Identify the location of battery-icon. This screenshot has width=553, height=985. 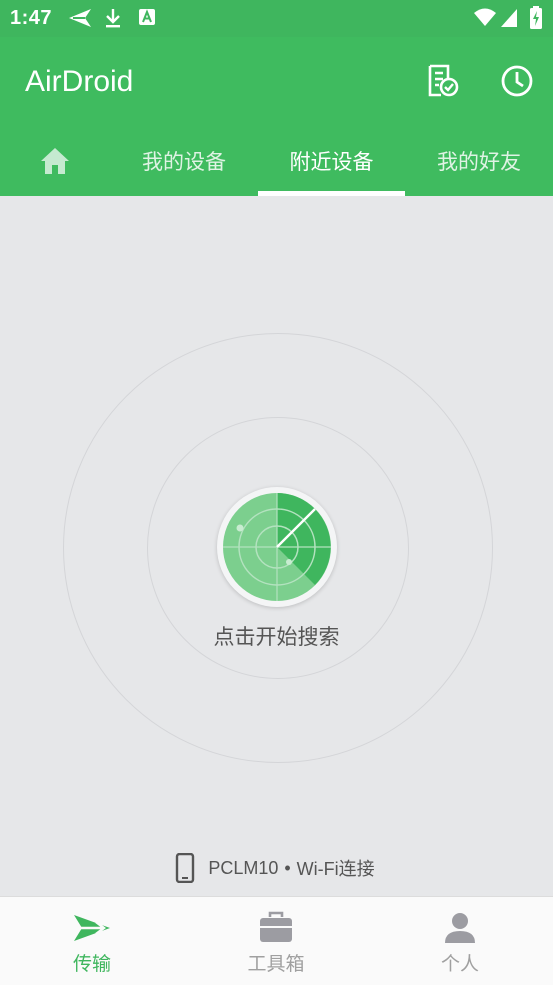
(536, 17).